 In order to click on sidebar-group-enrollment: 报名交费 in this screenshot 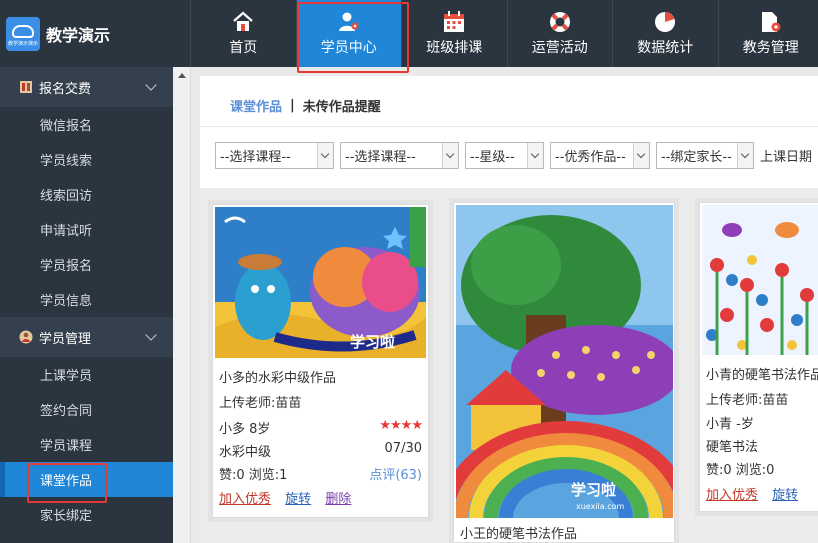, I will do `click(86, 87)`.